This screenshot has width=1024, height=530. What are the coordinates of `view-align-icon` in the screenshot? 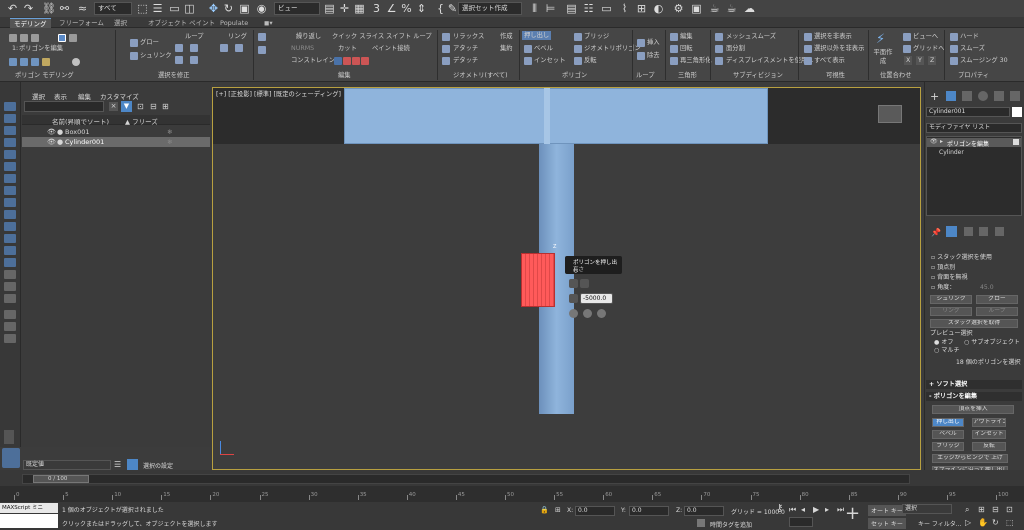 It's located at (907, 37).